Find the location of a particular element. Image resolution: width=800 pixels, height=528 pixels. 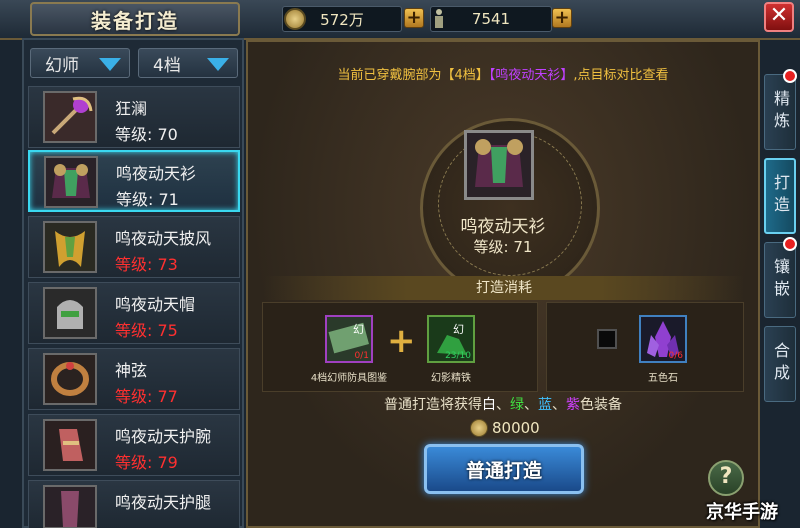

tab-label: 镶嵌 is located at coordinates (780, 280).